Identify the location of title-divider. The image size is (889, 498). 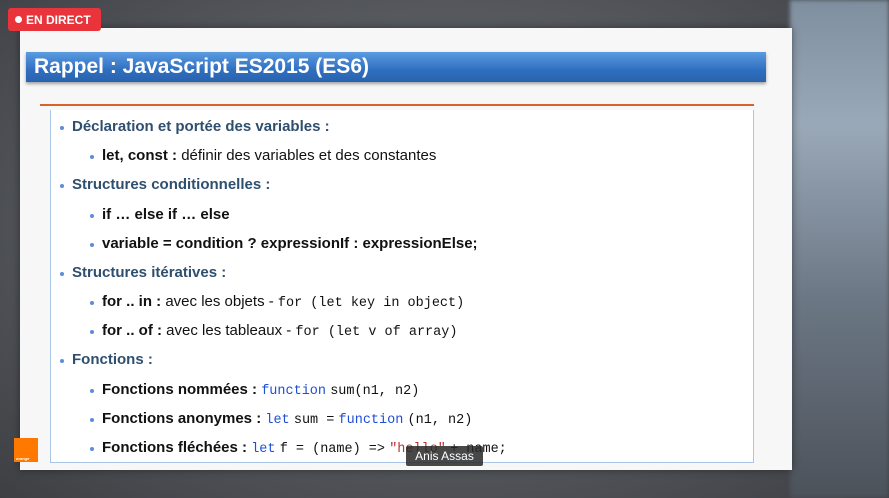
(397, 105).